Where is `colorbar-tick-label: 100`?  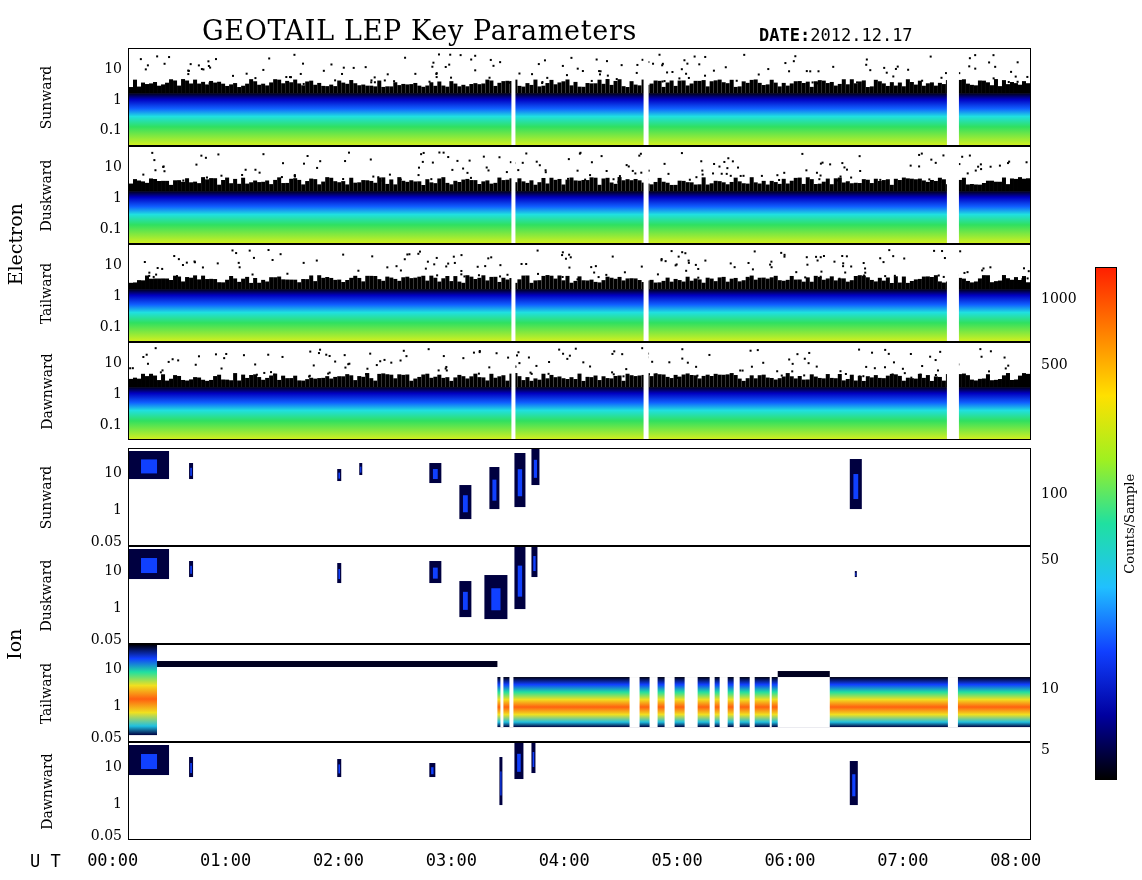 colorbar-tick-label: 100 is located at coordinates (1054, 492).